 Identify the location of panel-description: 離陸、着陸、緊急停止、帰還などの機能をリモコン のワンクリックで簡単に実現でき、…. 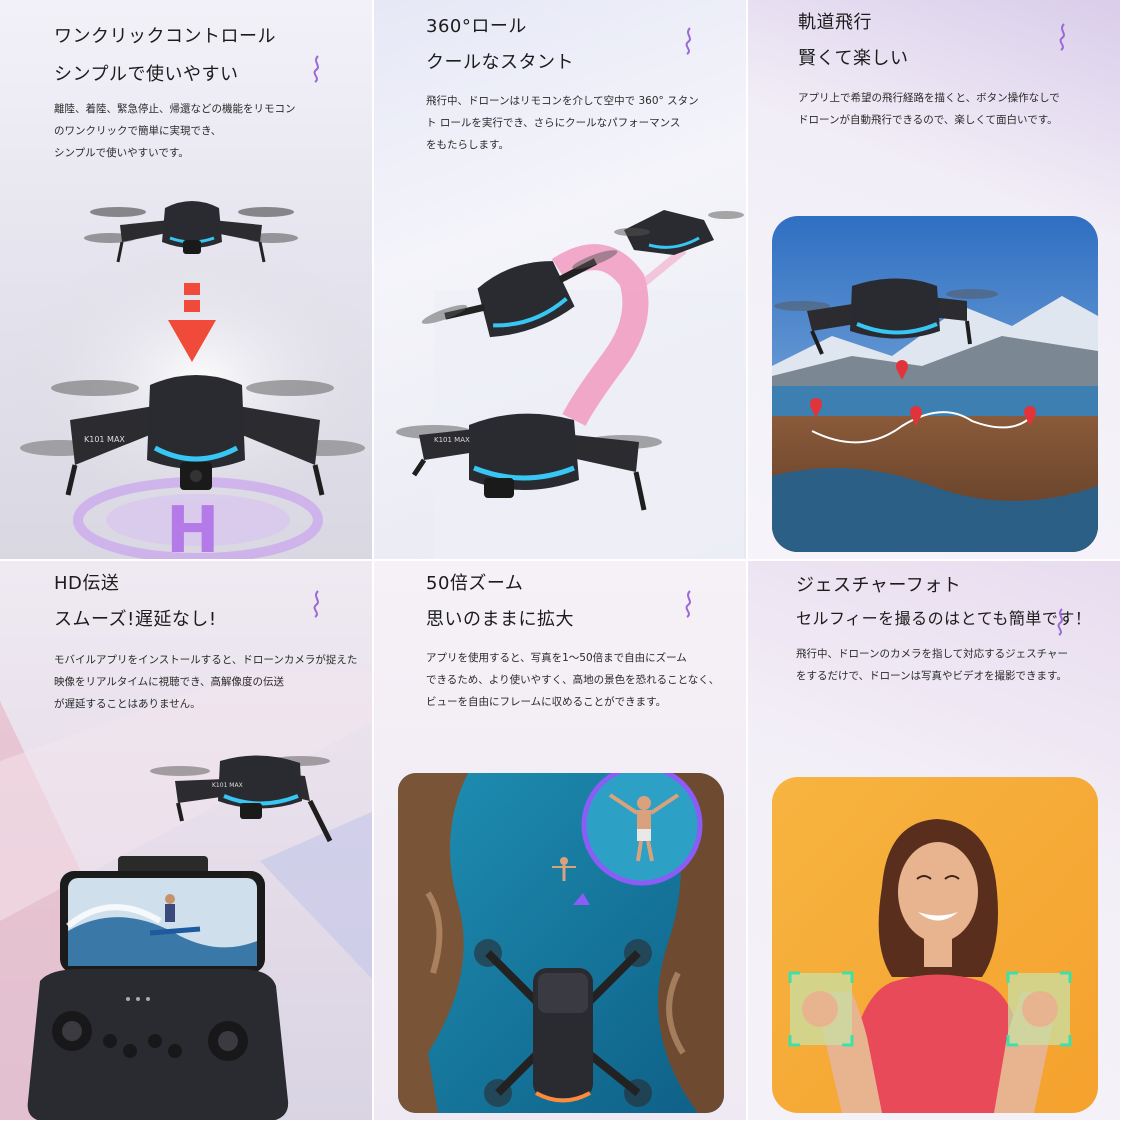
(175, 131).